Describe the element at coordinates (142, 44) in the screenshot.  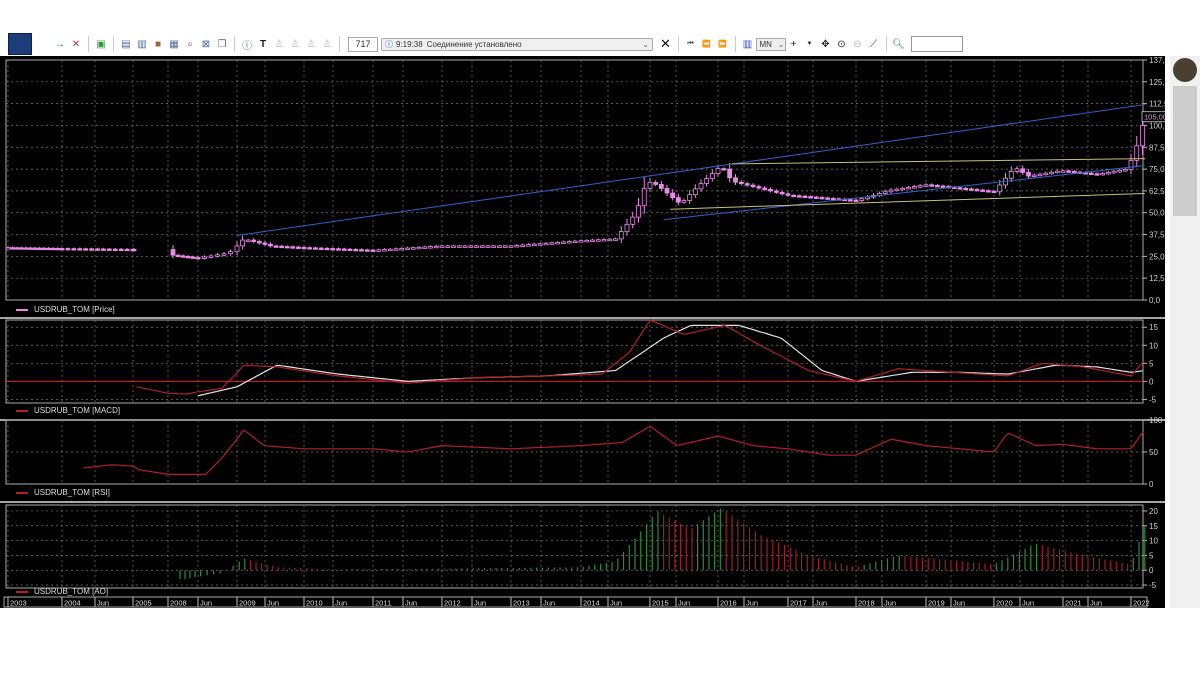
I see `quotes-icon: ▥` at that location.